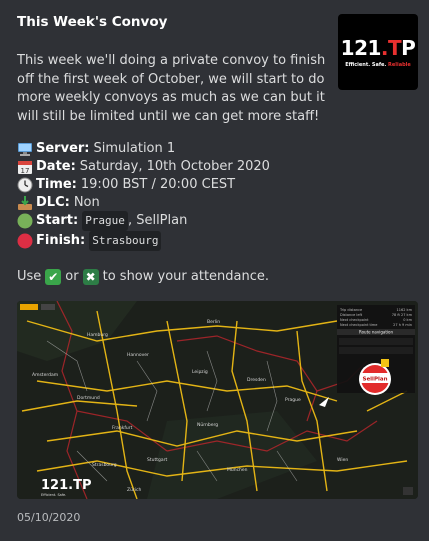  I want to click on svg-text: 121.TP, so click(66, 485).